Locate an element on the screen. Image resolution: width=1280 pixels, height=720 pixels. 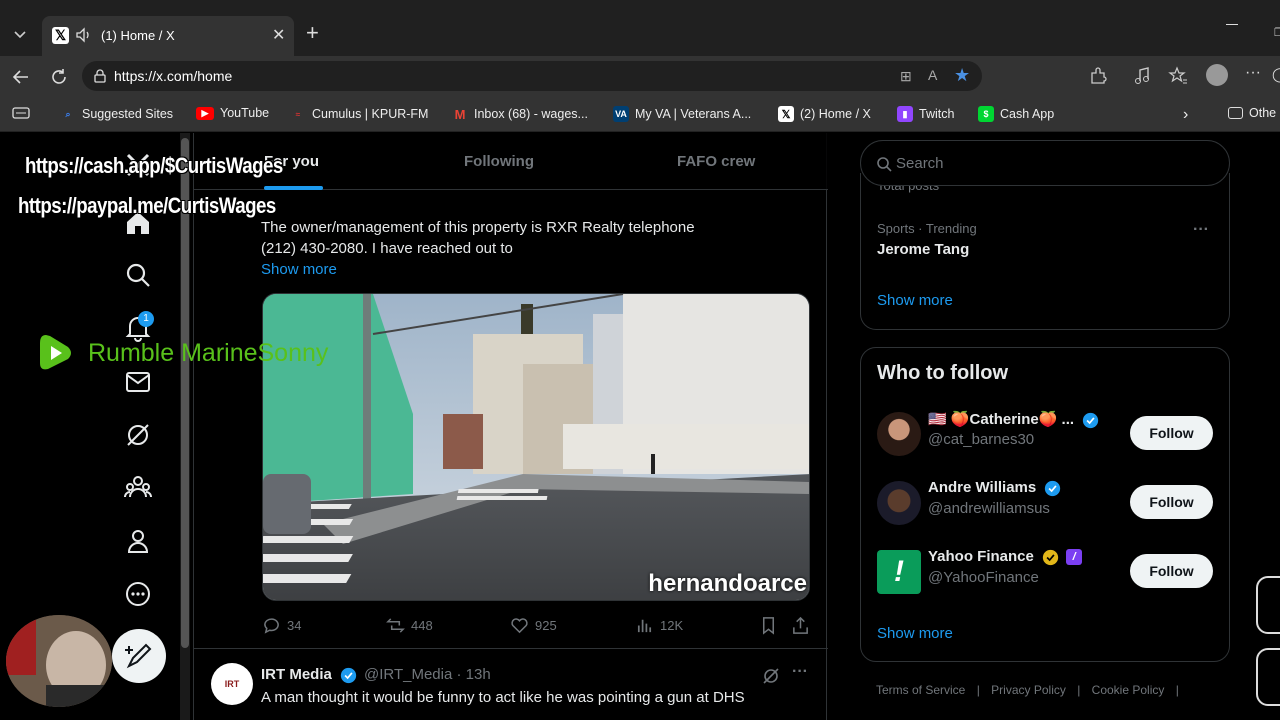
affiliate-badge-icon: / is located at coordinates (1074, 557).